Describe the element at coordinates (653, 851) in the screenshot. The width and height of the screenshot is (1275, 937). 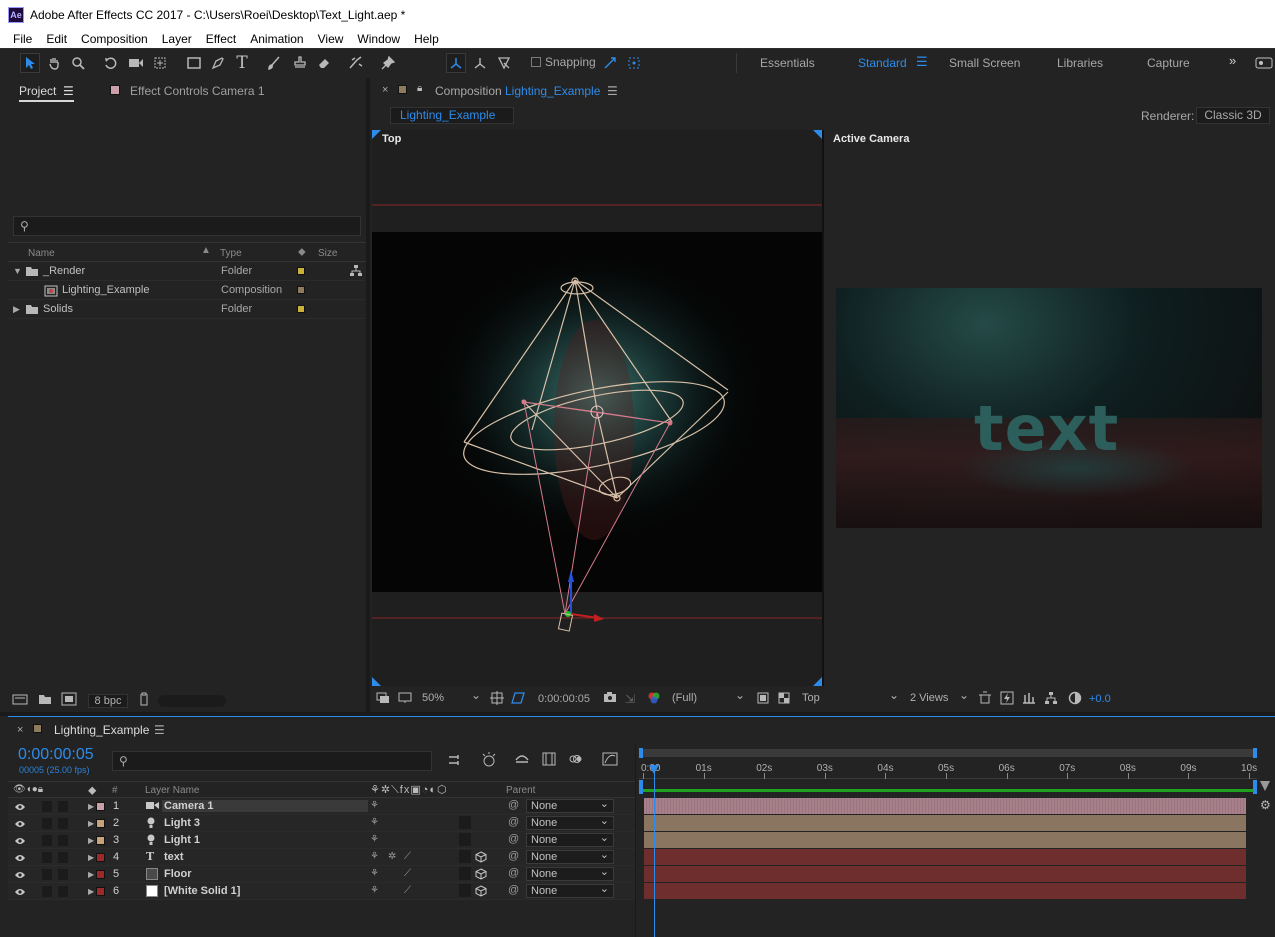
I see `current-time-indicator` at that location.